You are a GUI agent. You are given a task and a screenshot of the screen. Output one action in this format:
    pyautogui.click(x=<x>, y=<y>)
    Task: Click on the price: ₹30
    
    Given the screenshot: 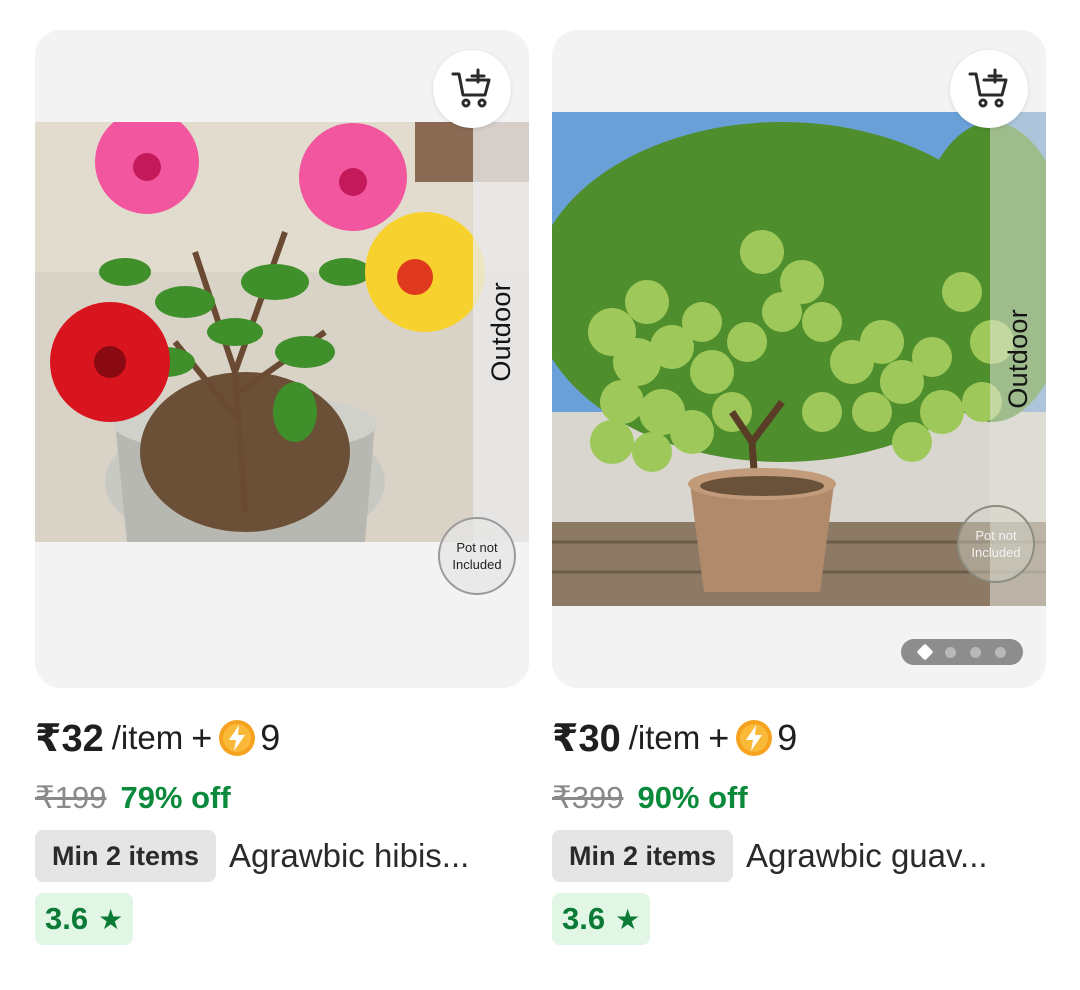 What is the action you would take?
    pyautogui.click(x=586, y=738)
    